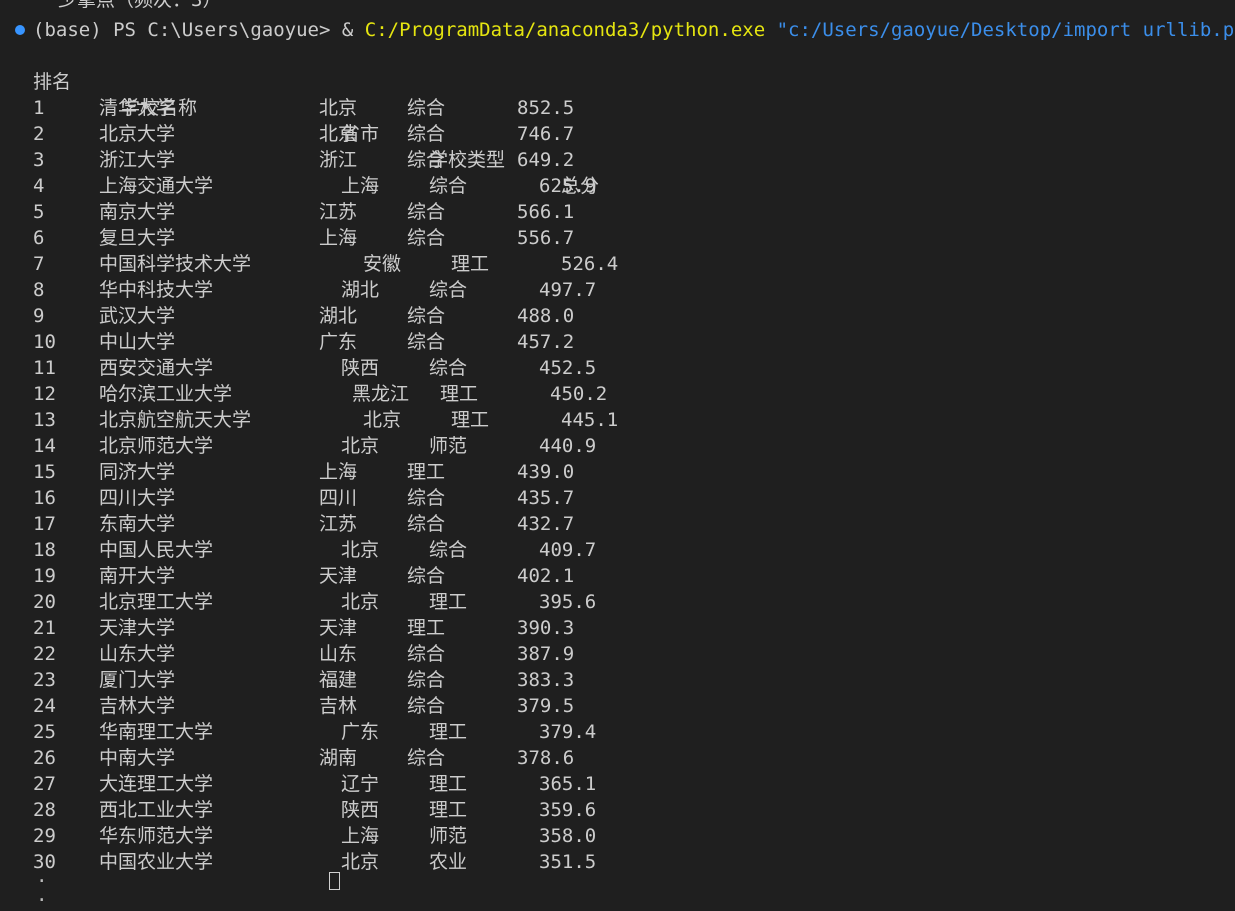 This screenshot has height=911, width=1235. I want to click on cell-score: 379.4, so click(568, 732).